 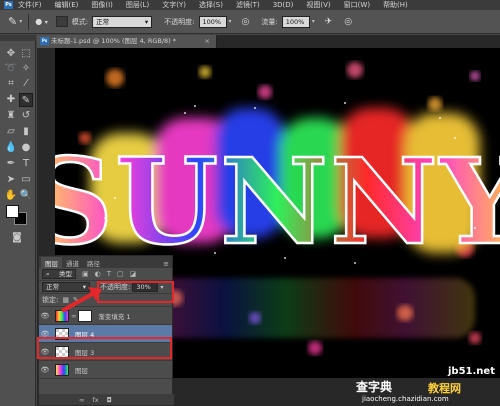 I want to click on blend-value: 正常, so click(x=52, y=287).